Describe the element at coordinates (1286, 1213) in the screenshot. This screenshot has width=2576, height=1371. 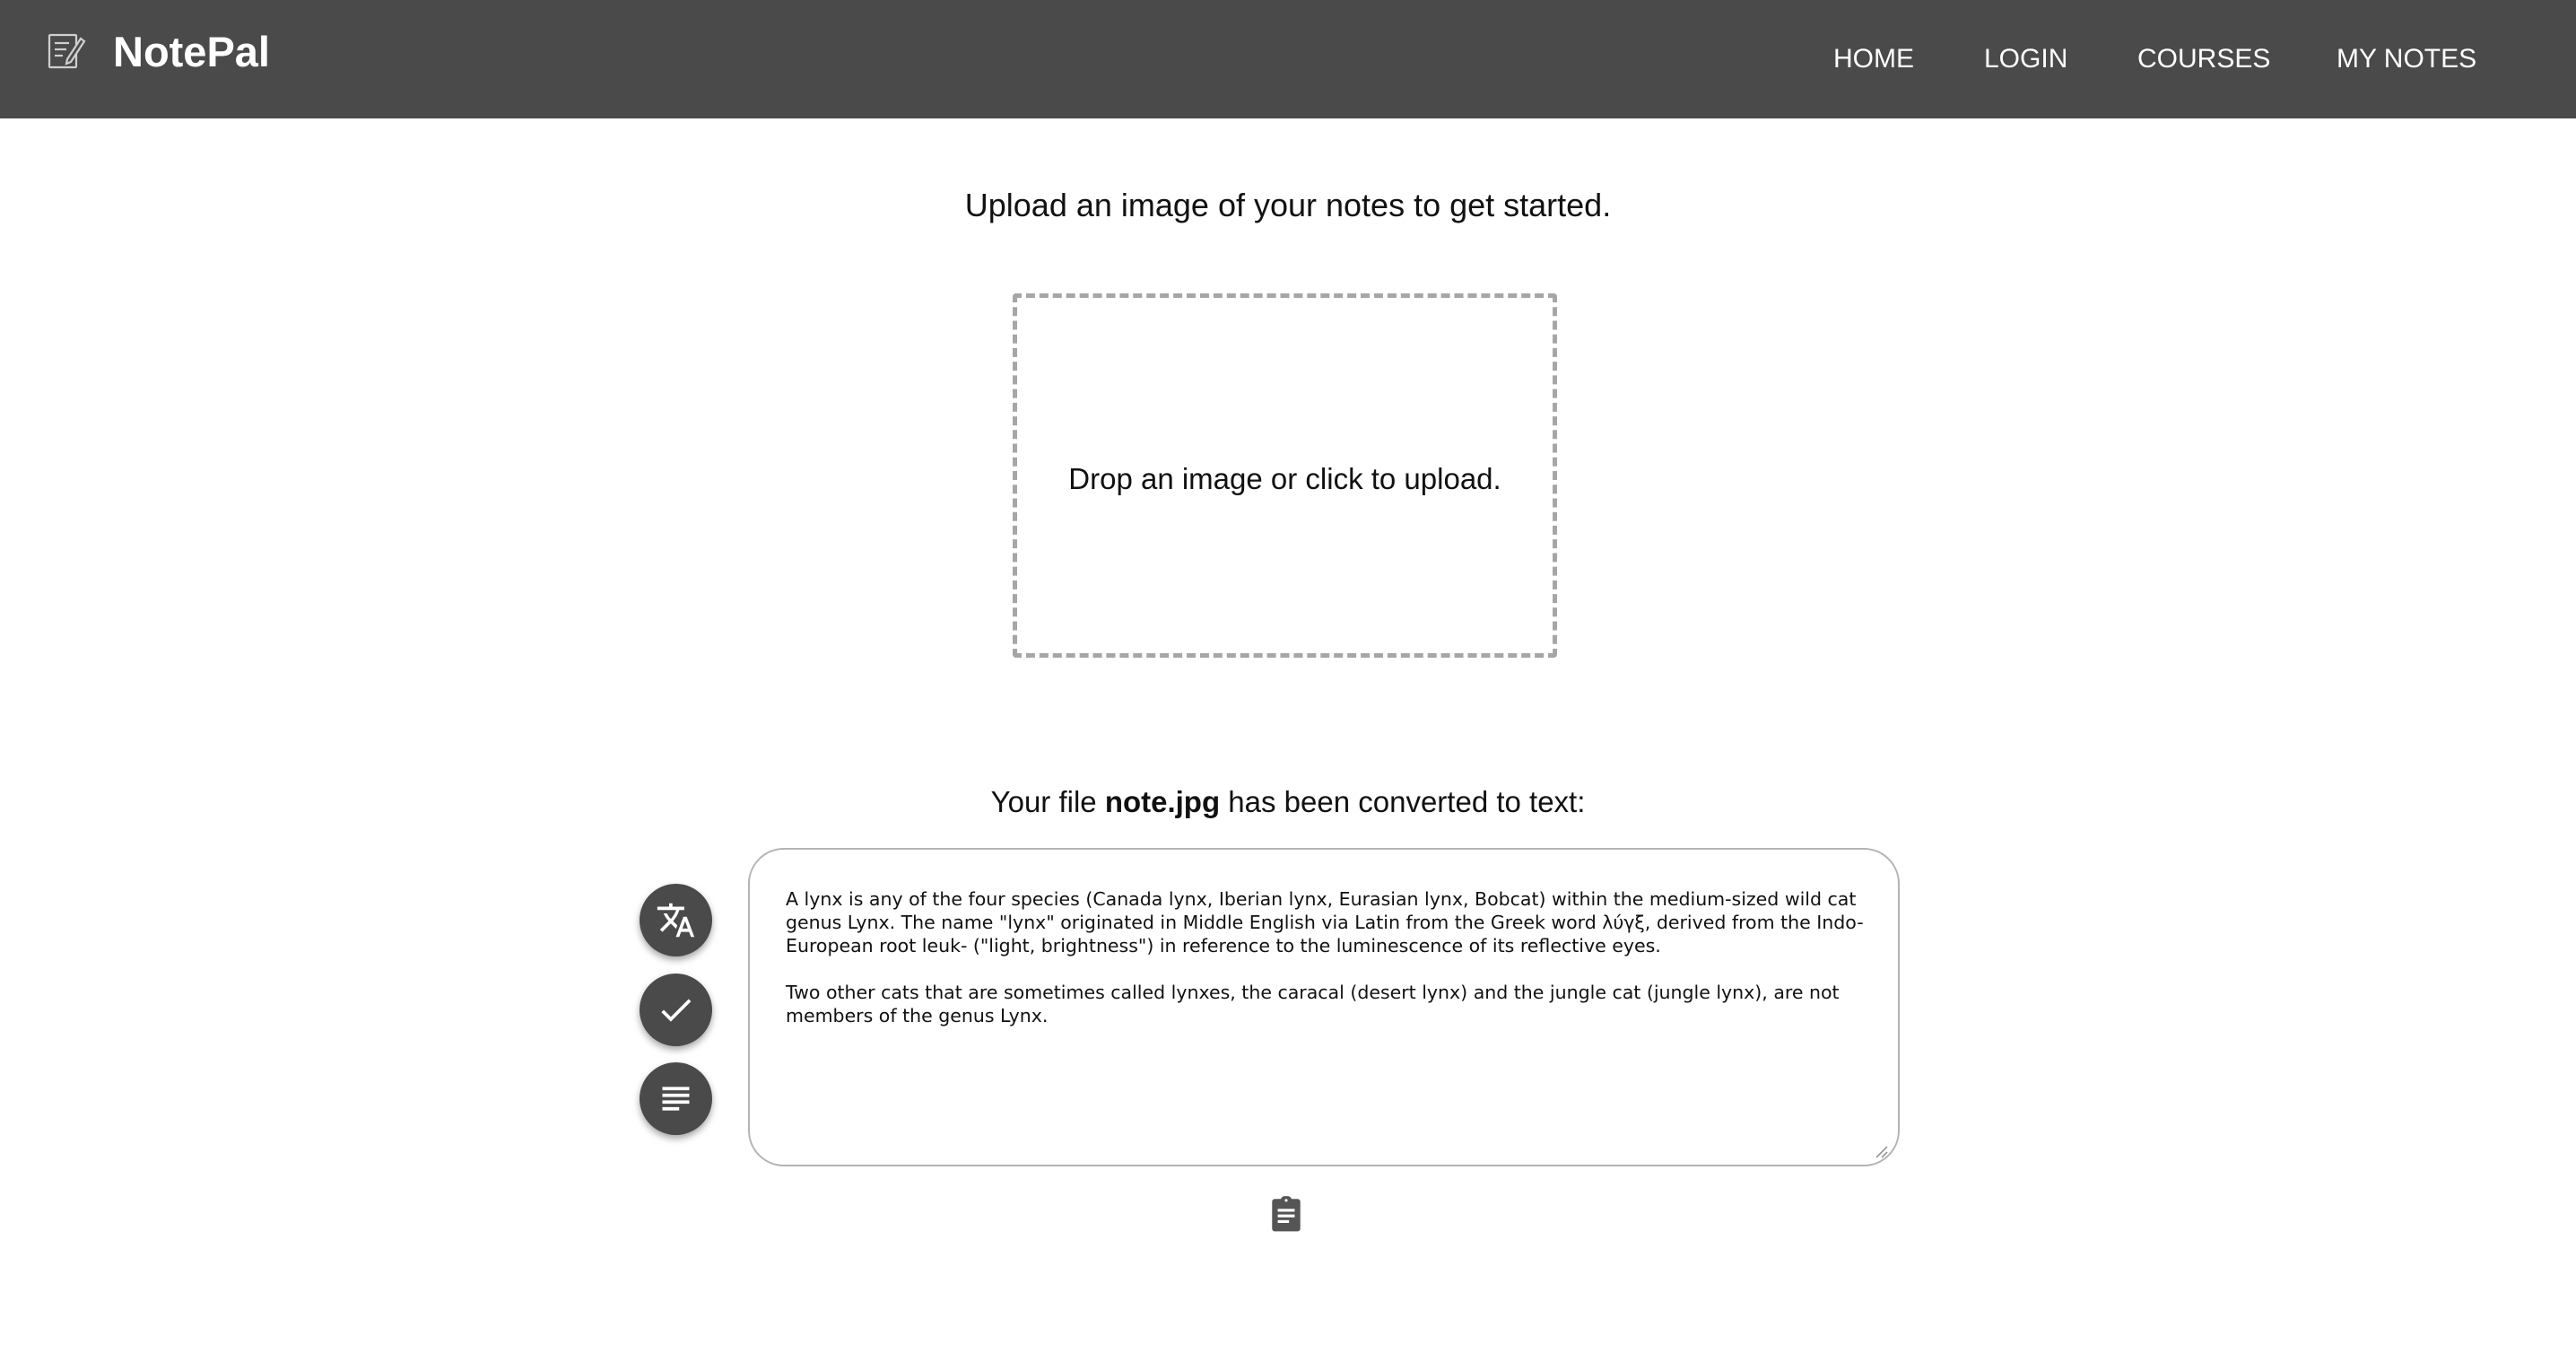
I see `clipboard-icon` at that location.